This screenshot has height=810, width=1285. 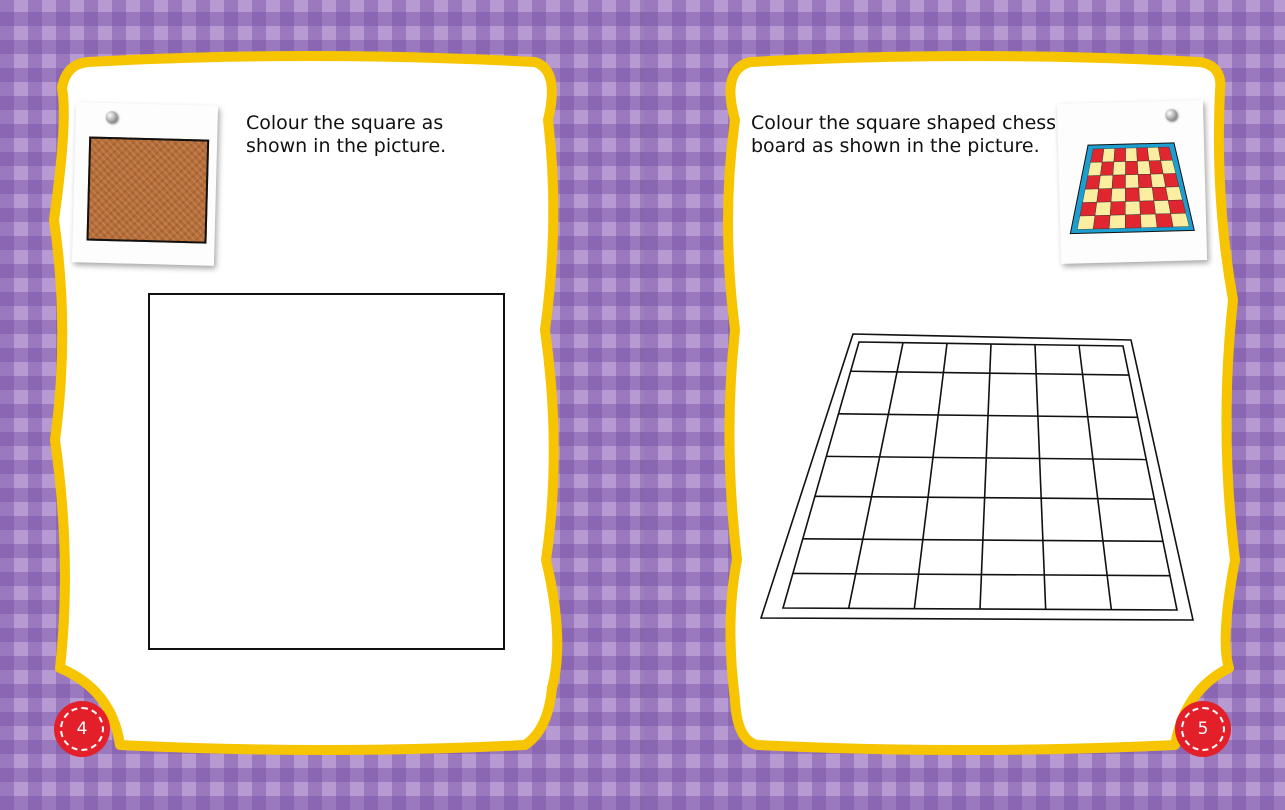 What do you see at coordinates (981, 574) in the screenshot?
I see `board-row-line` at bounding box center [981, 574].